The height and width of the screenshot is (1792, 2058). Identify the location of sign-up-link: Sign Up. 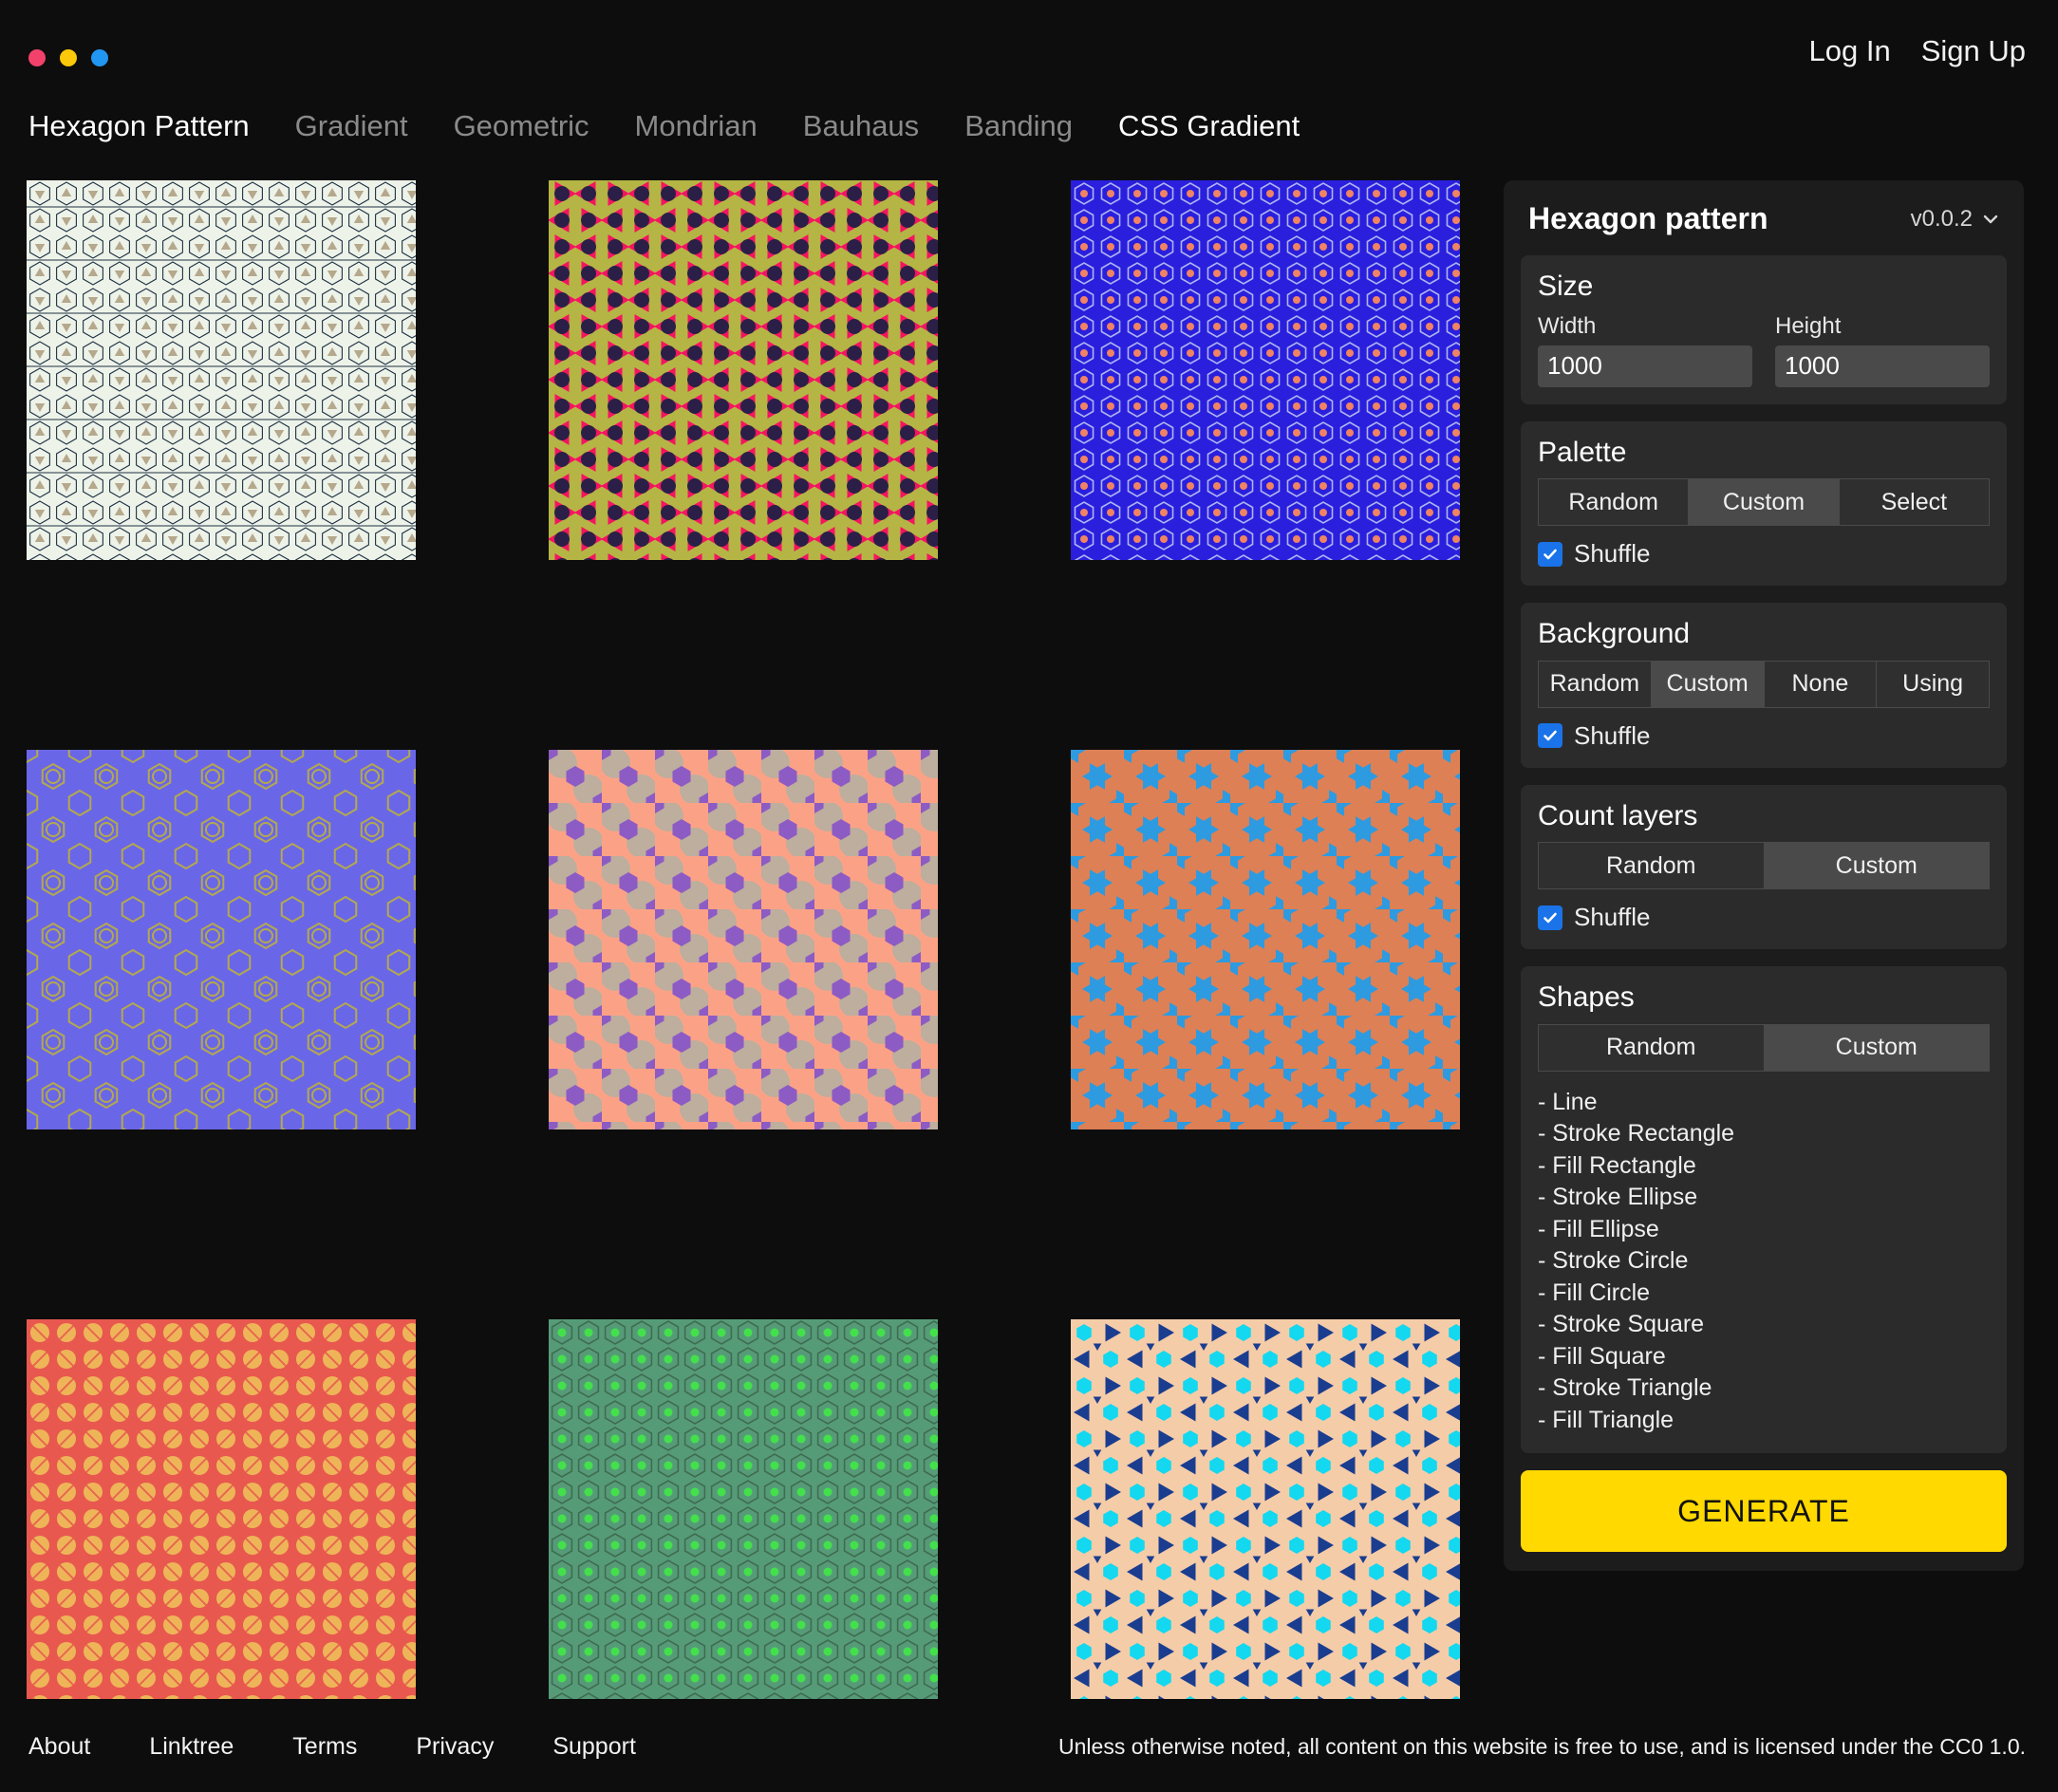
(1973, 51).